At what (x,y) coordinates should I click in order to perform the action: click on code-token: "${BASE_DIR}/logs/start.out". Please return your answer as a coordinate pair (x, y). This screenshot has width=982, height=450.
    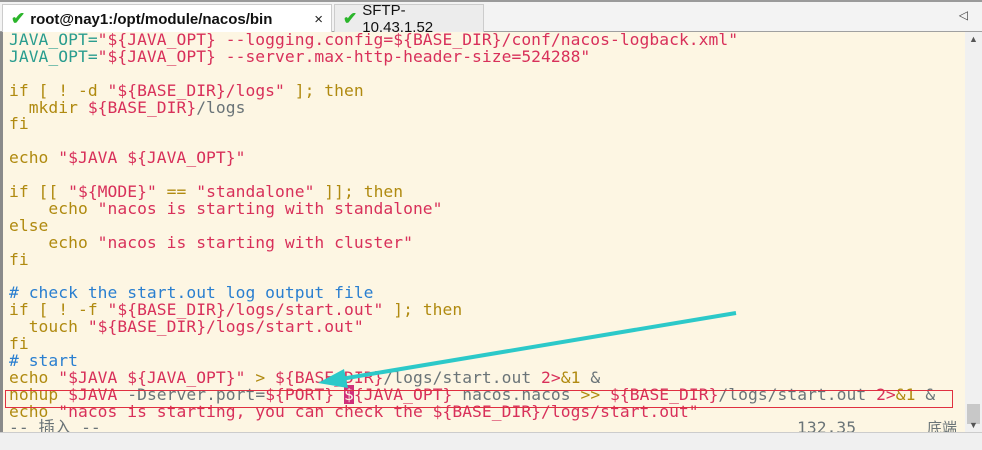
    Looking at the image, I should click on (225, 327).